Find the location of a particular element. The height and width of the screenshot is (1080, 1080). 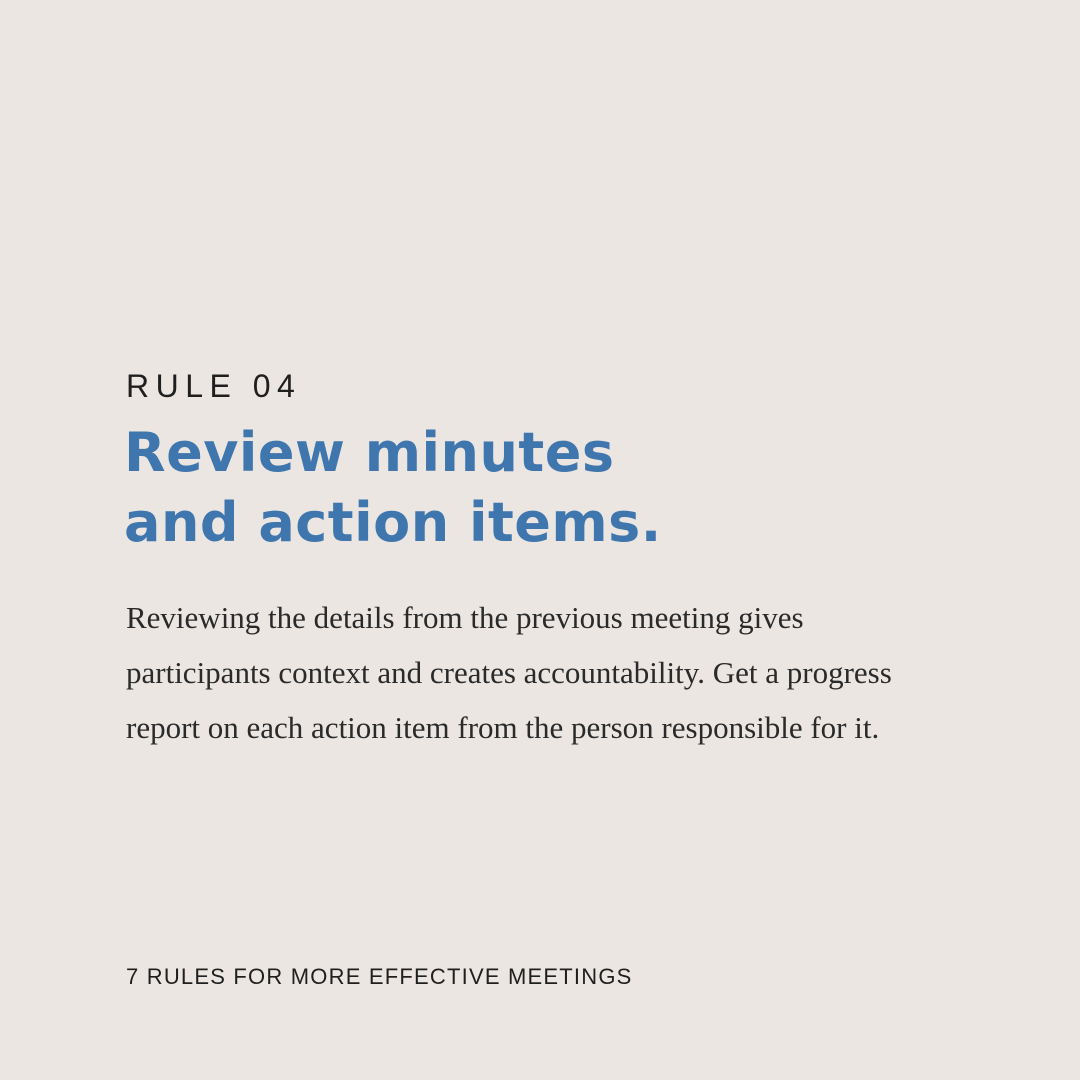

rule-headline: Review minutes and action items. is located at coordinates (534, 488).